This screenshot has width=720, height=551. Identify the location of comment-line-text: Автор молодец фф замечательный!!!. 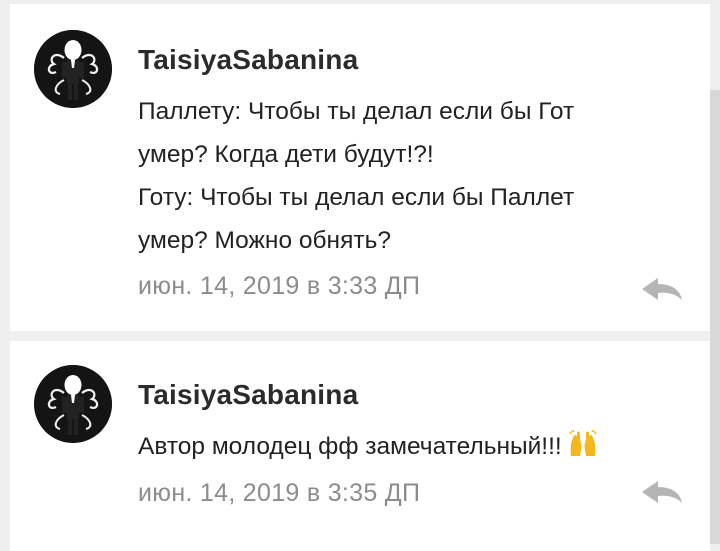
(350, 446).